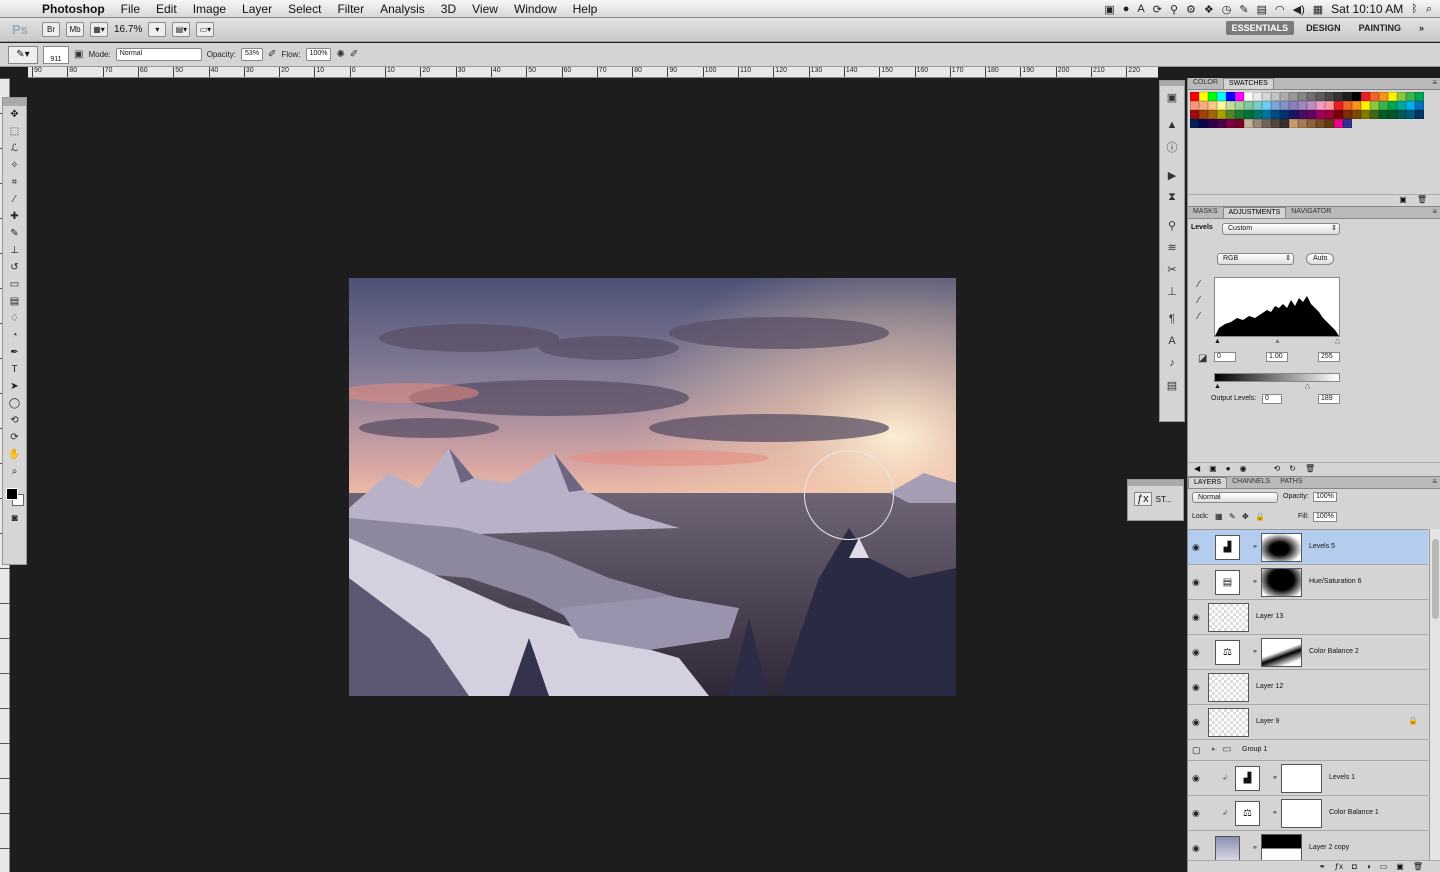 The image size is (1440, 872). Describe the element at coordinates (1272, 399) in the screenshot. I see `output-black-field: 0` at that location.